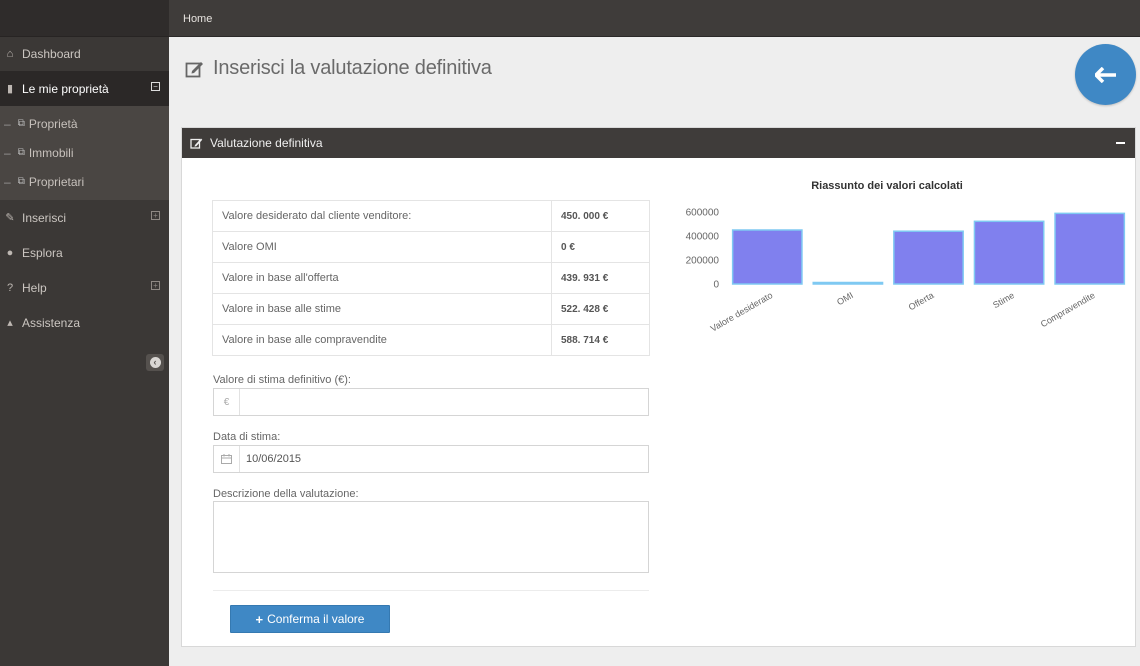 Image resolution: width=1140 pixels, height=666 pixels. Describe the element at coordinates (600, 340) in the screenshot. I see `table-cell-value: 588. 714 €` at that location.